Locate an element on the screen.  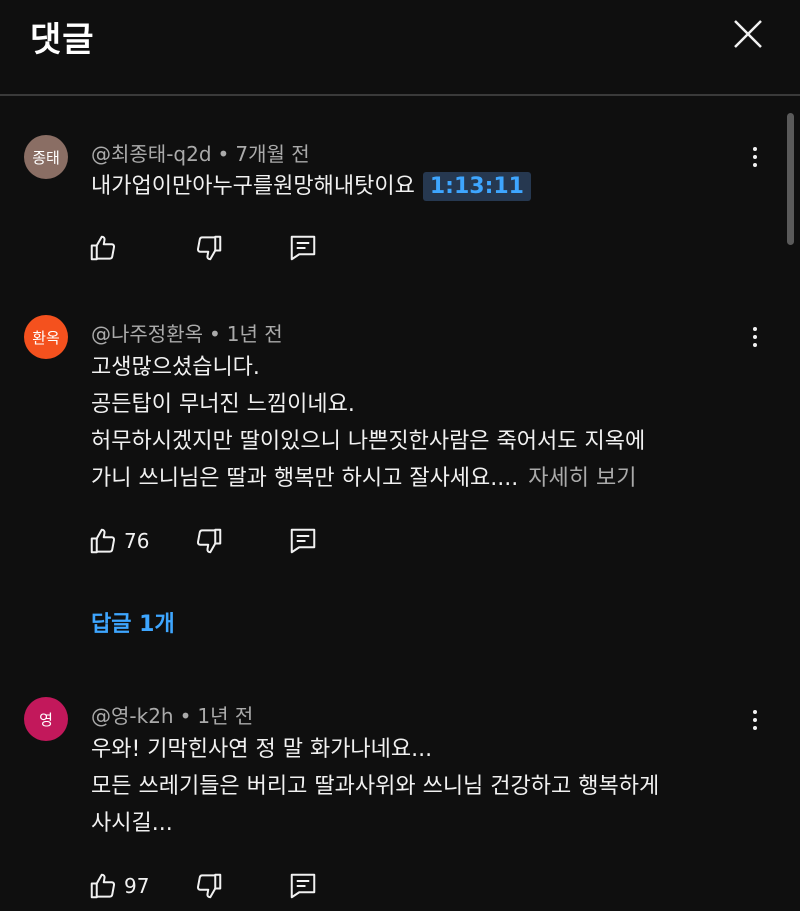
avatar-text: 종태 is located at coordinates (46, 157).